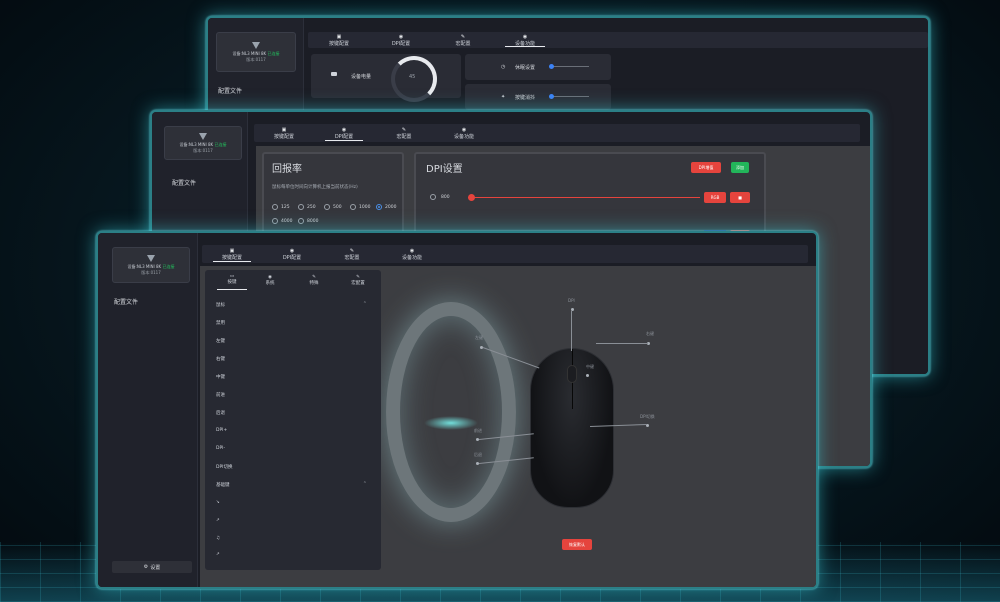 This screenshot has width=1000, height=602. I want to click on battery-label: 设备电量, so click(361, 77).